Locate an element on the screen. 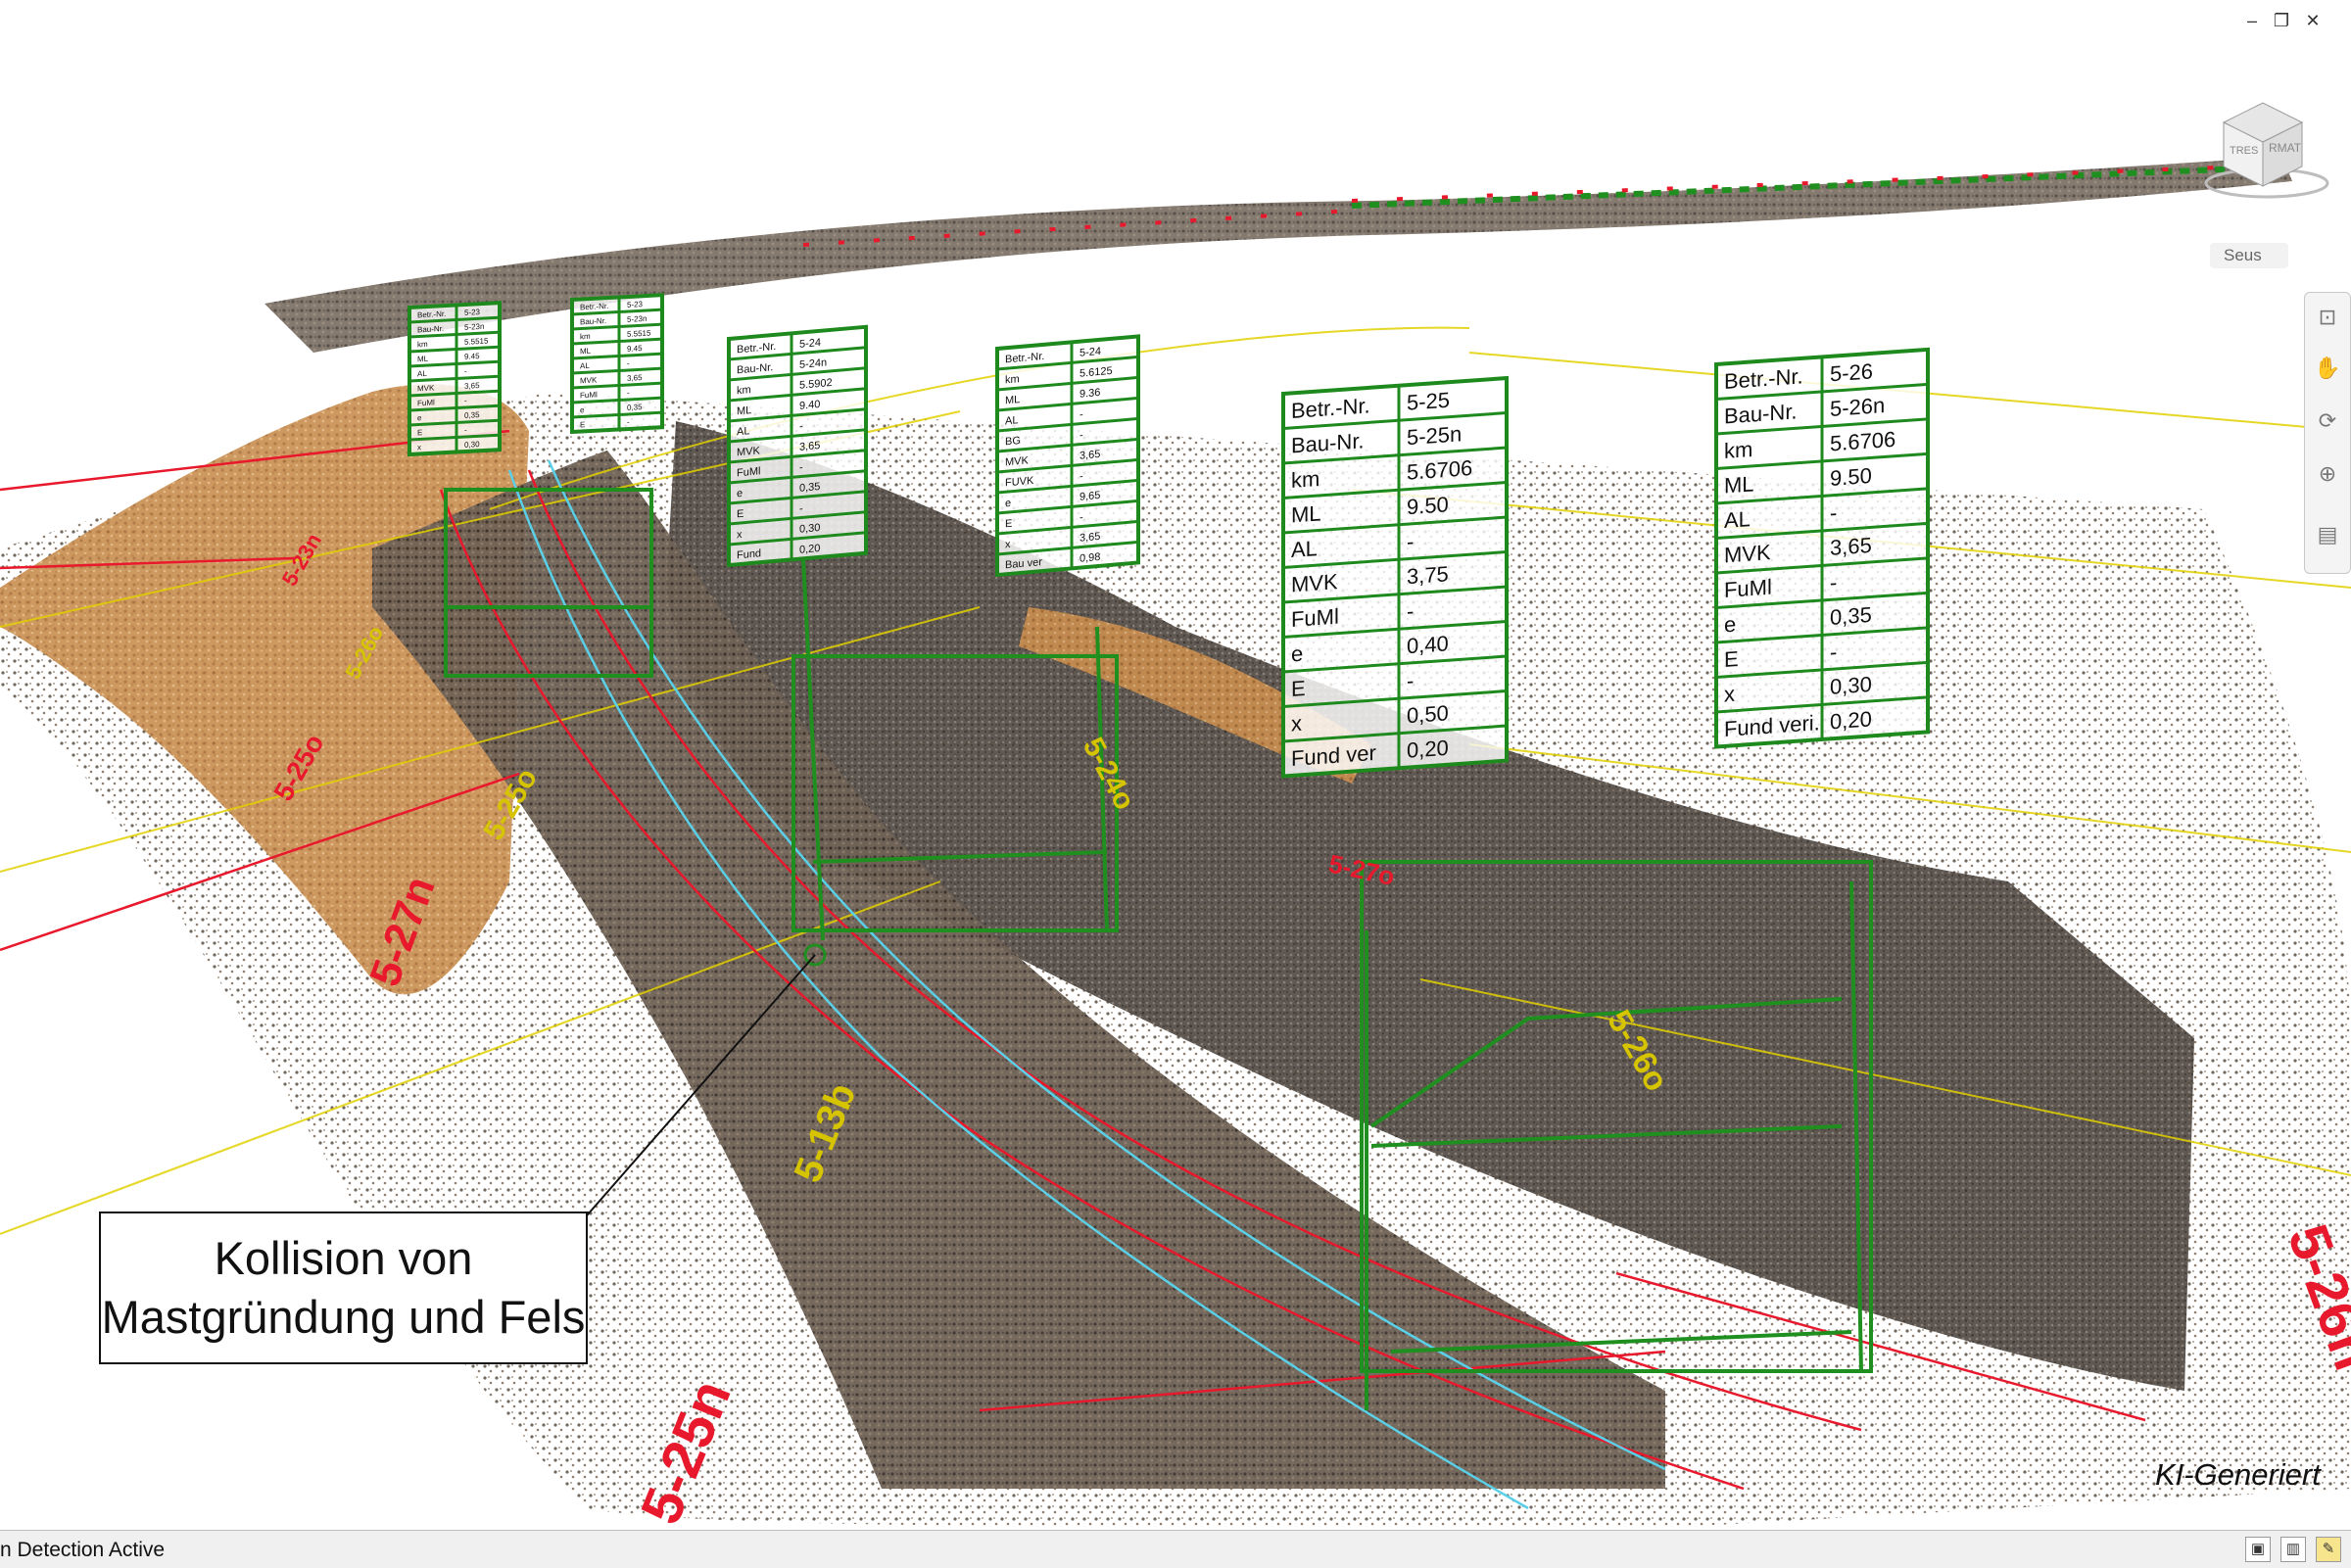 This screenshot has width=2351, height=1568. table-key: BG is located at coordinates (1013, 442).